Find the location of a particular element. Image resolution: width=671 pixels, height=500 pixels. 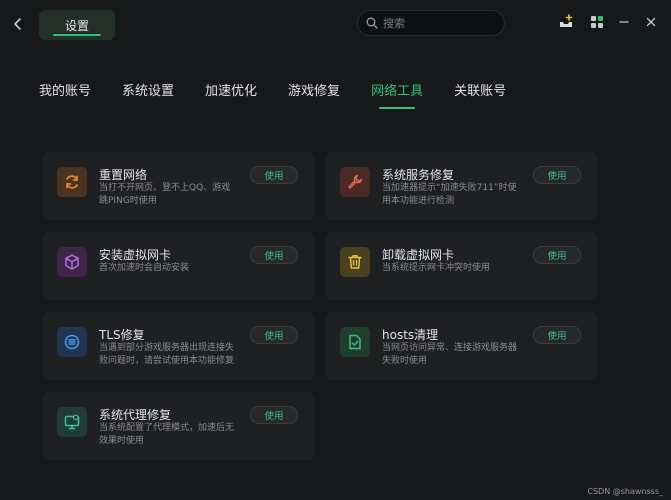

tab-acceleration: 加速优化 is located at coordinates (231, 94).